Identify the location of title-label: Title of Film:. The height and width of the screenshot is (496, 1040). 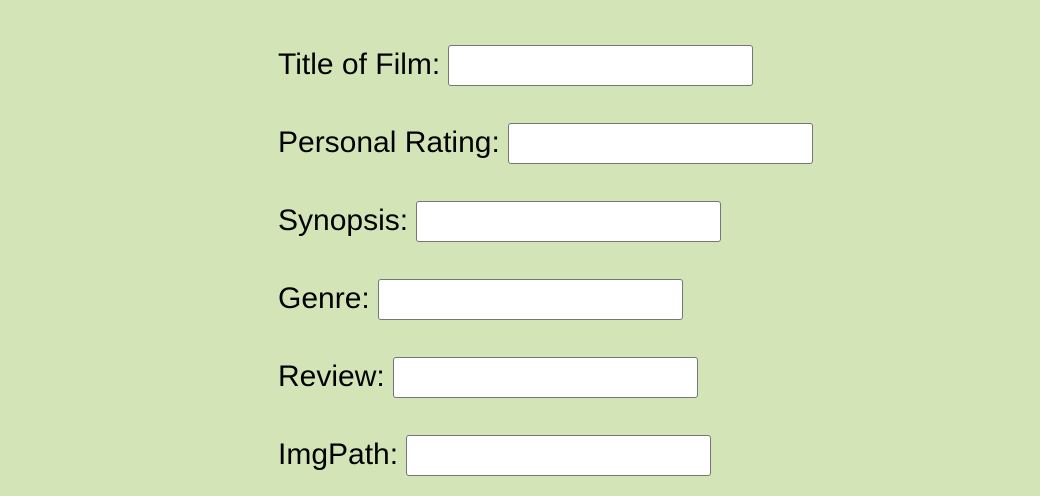
(359, 64).